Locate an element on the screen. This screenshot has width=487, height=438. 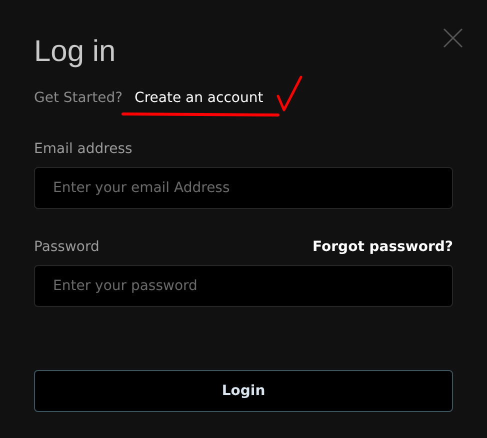
input-field: Enter your password is located at coordinates (243, 286).